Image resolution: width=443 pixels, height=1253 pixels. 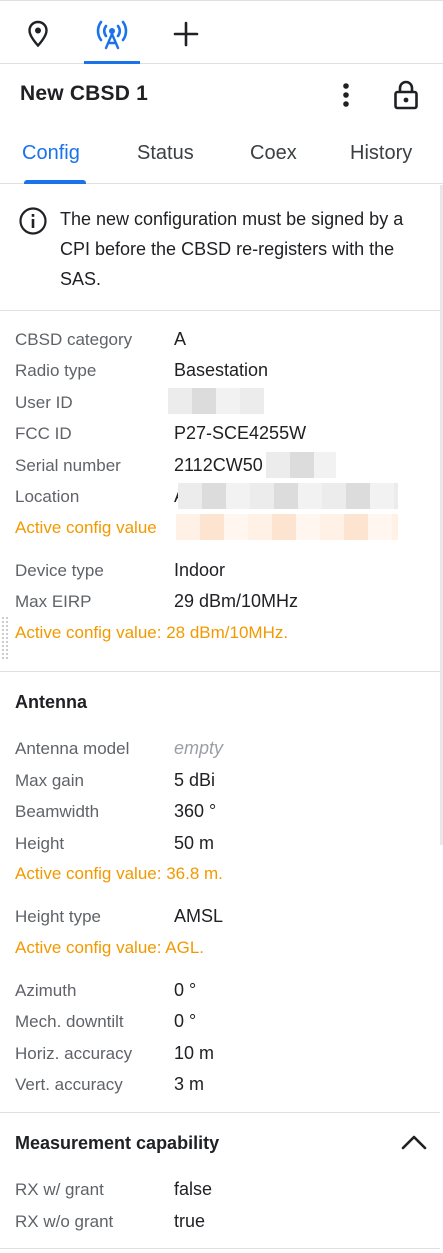 What do you see at coordinates (227, 1054) in the screenshot?
I see `field-horiz-accuracy: Horiz. accuracy 10 m` at bounding box center [227, 1054].